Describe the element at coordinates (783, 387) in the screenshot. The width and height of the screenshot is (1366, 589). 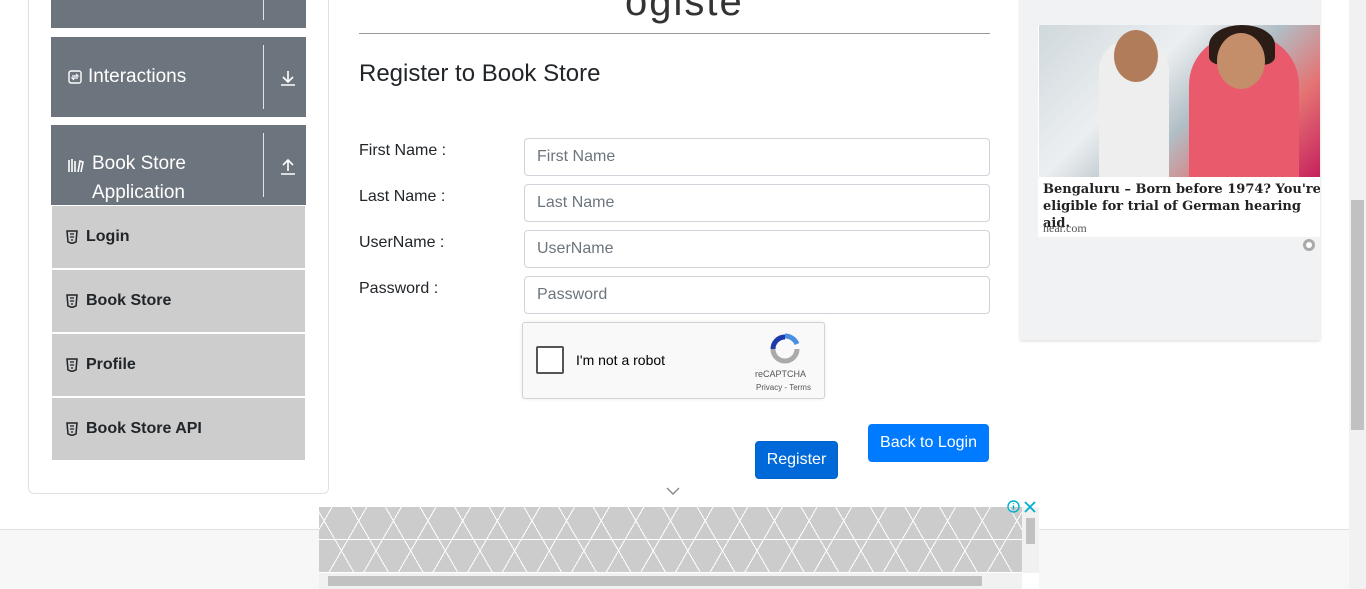
I see `recaptcha-terms: Privacy - Terms` at that location.